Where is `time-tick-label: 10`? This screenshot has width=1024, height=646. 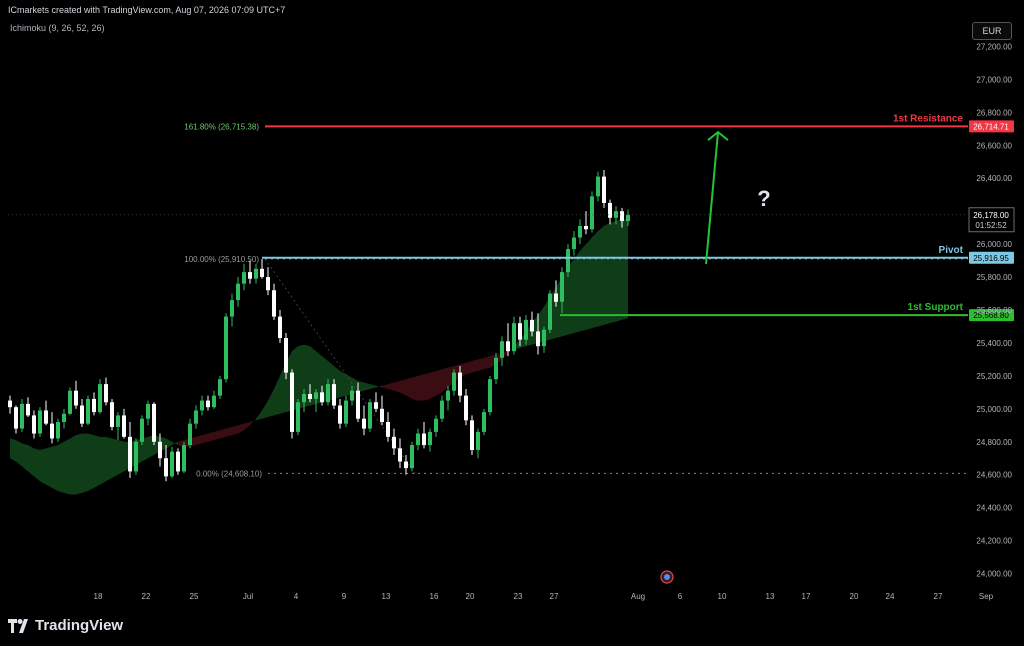 time-tick-label: 10 is located at coordinates (722, 596).